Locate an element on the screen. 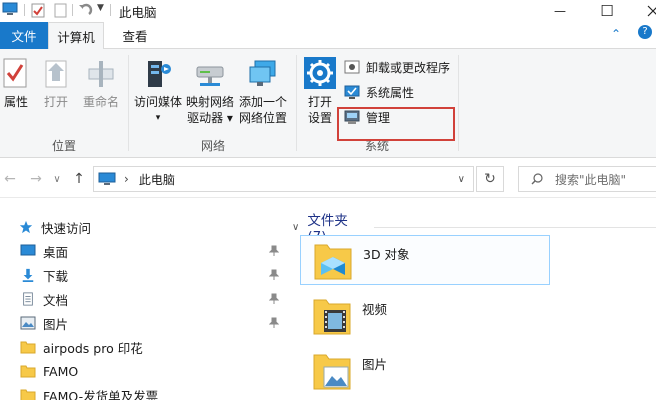 The height and width of the screenshot is (400, 656). download-icon is located at coordinates (28, 275).